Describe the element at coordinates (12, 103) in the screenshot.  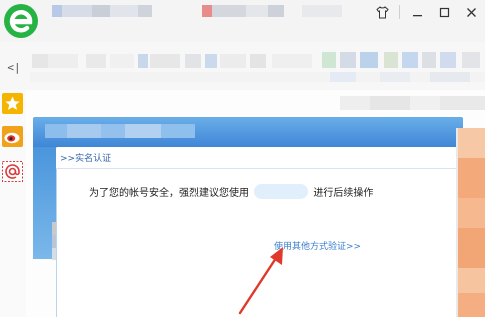
I see `favorites-star-icon` at that location.